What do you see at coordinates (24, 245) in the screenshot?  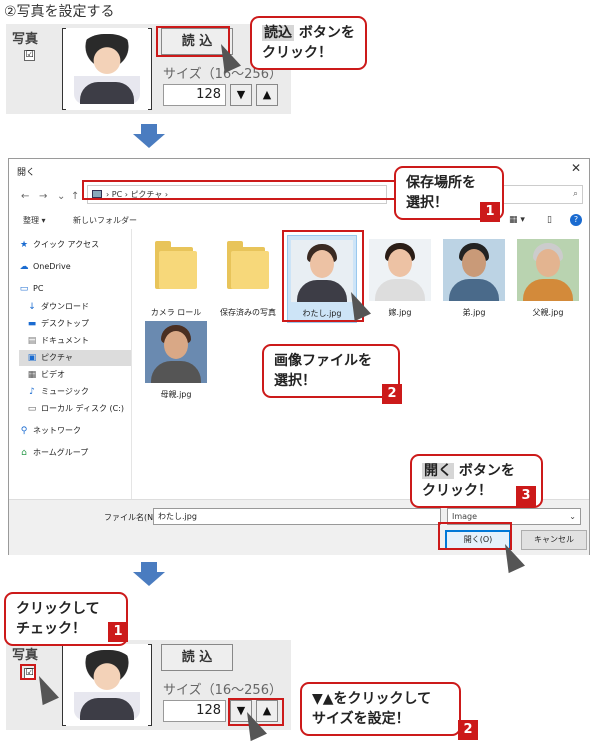 I see `star-icon: ★` at bounding box center [24, 245].